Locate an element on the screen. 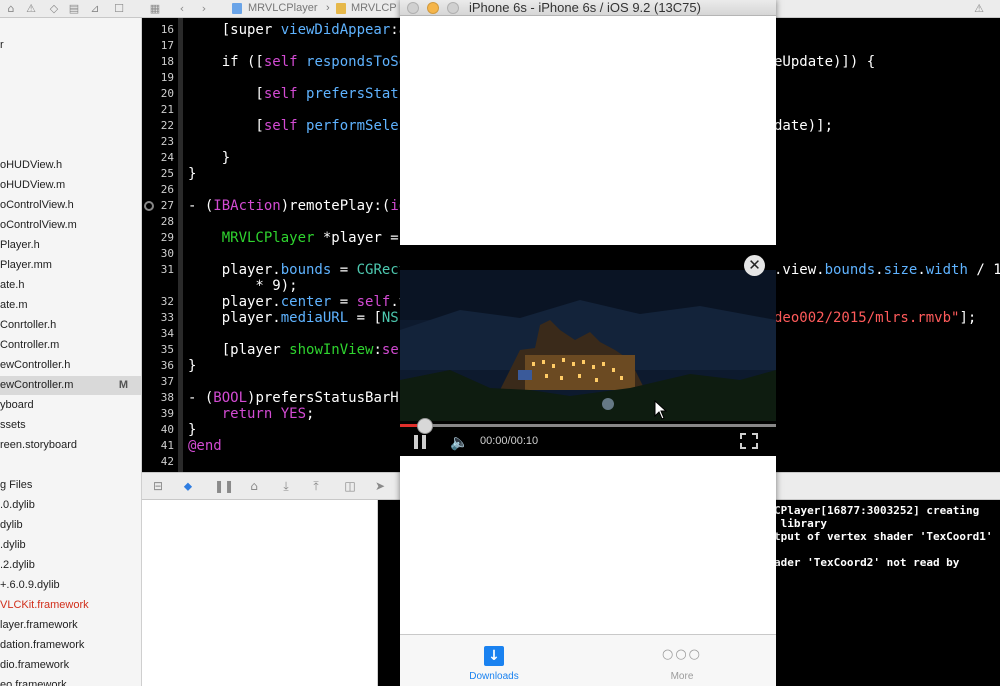 Image resolution: width=1000 pixels, height=686 pixels. tab-label-more: More is located at coordinates (682, 676).